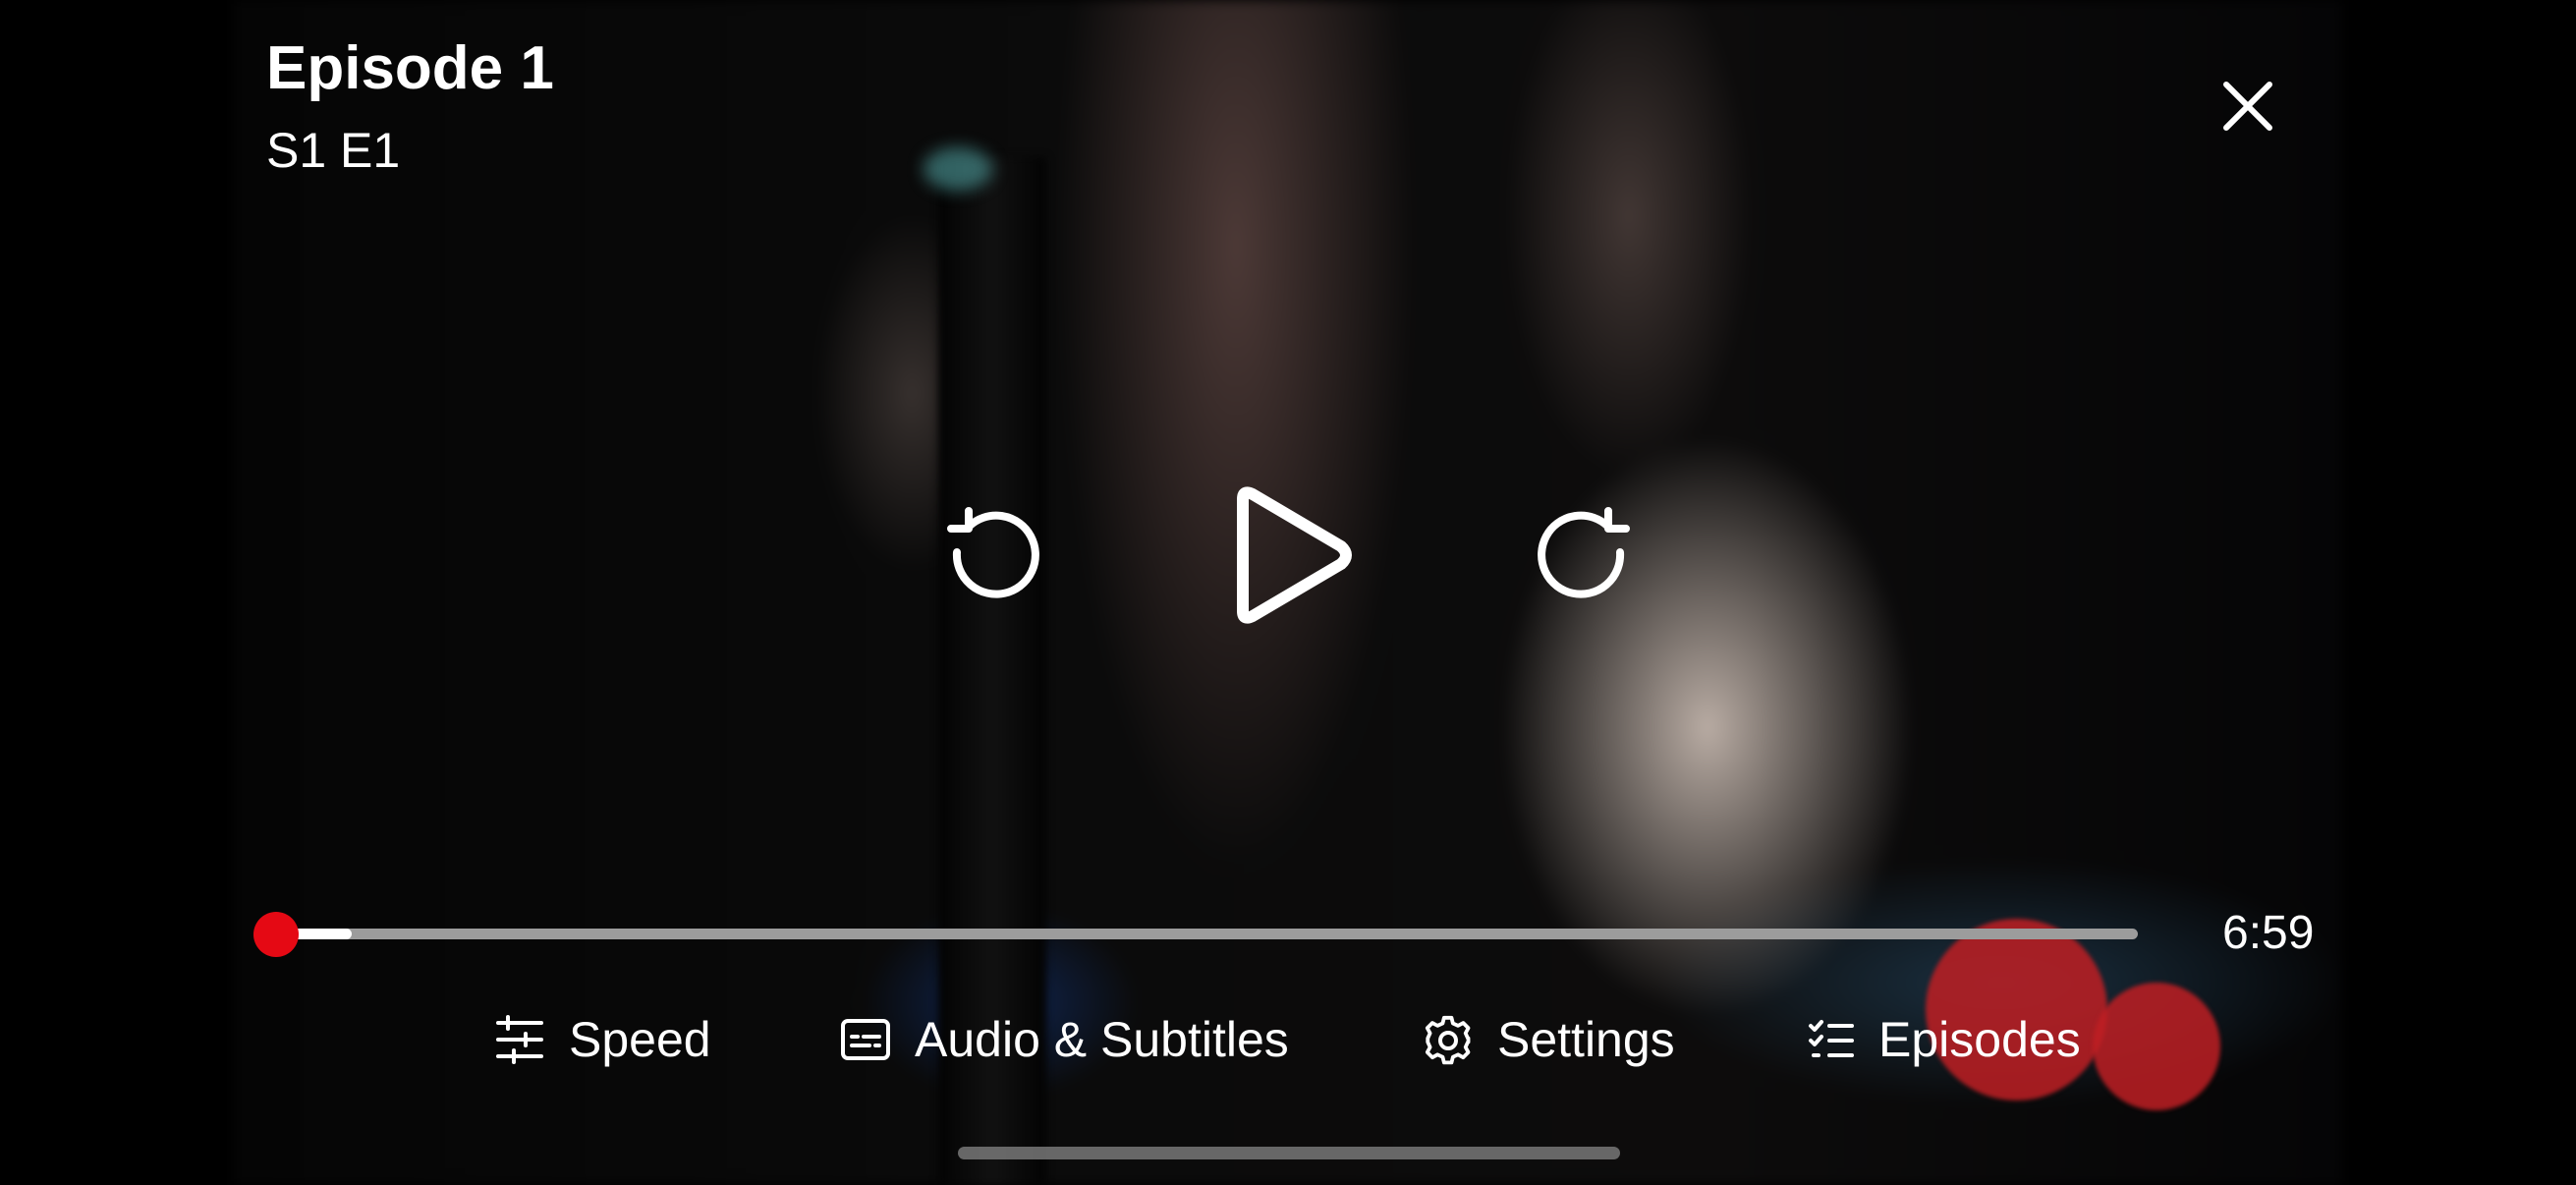 This screenshot has width=2576, height=1185. I want to click on episode-title: Episode 1, so click(410, 68).